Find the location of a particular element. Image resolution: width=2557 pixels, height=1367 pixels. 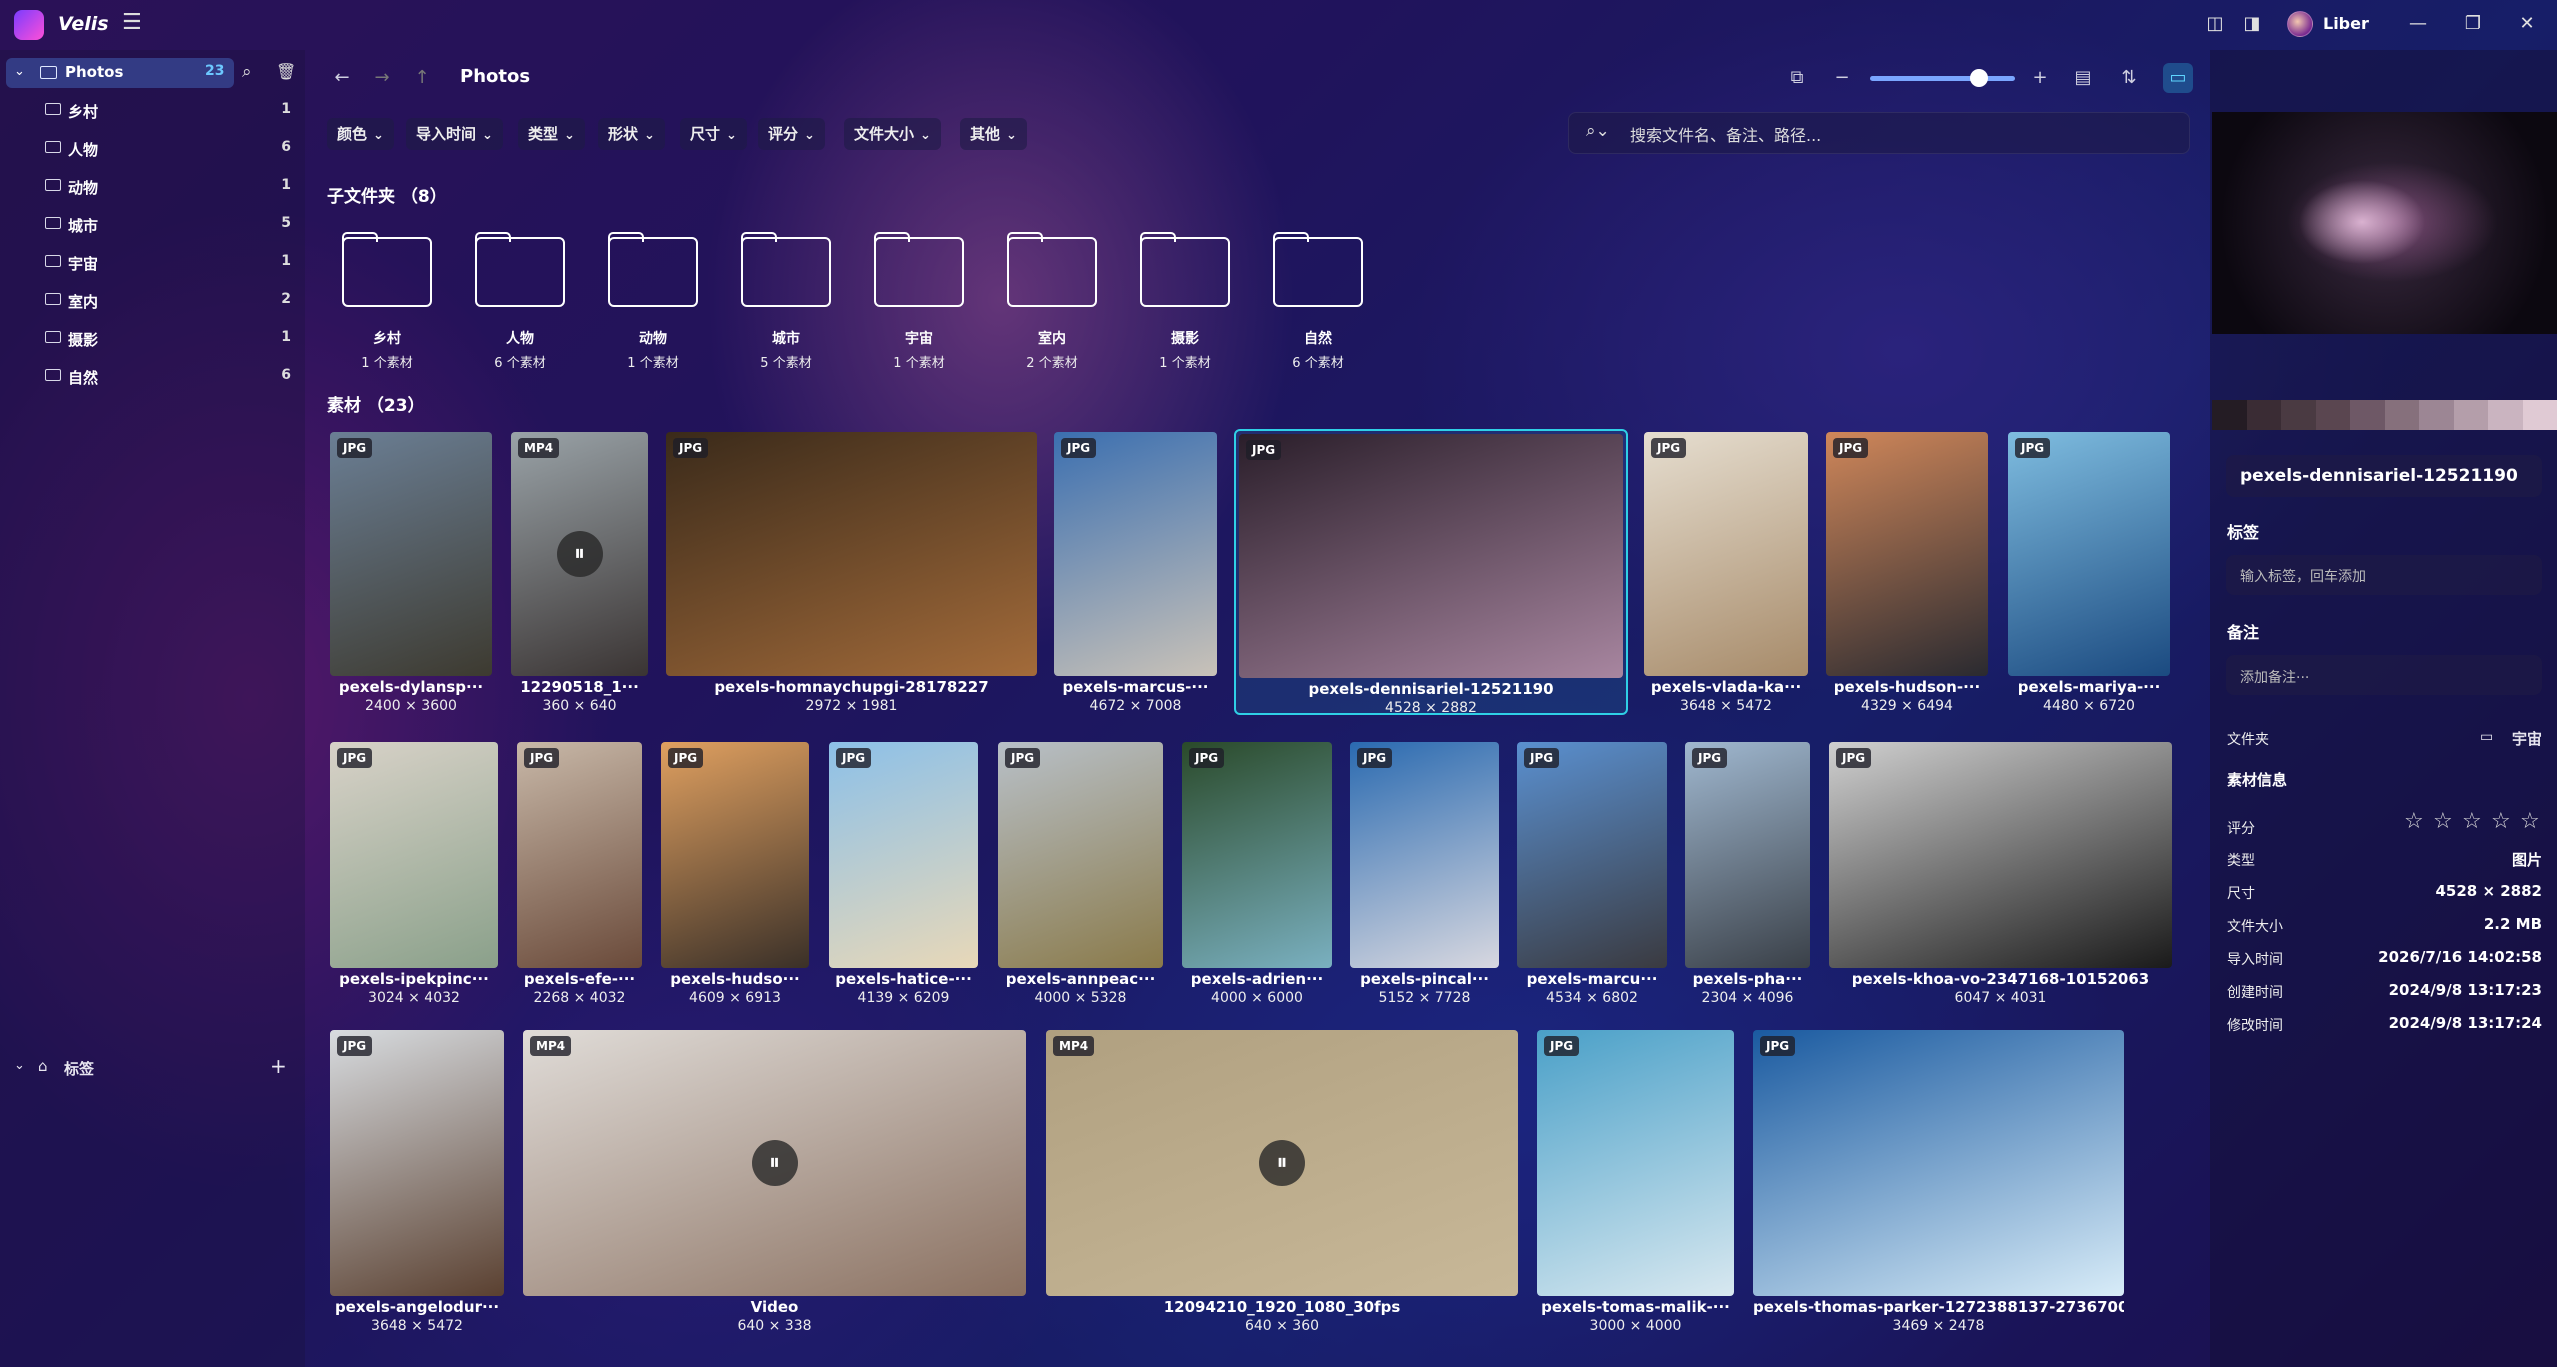

sidebar-item: 城市 5 is located at coordinates (150, 224).